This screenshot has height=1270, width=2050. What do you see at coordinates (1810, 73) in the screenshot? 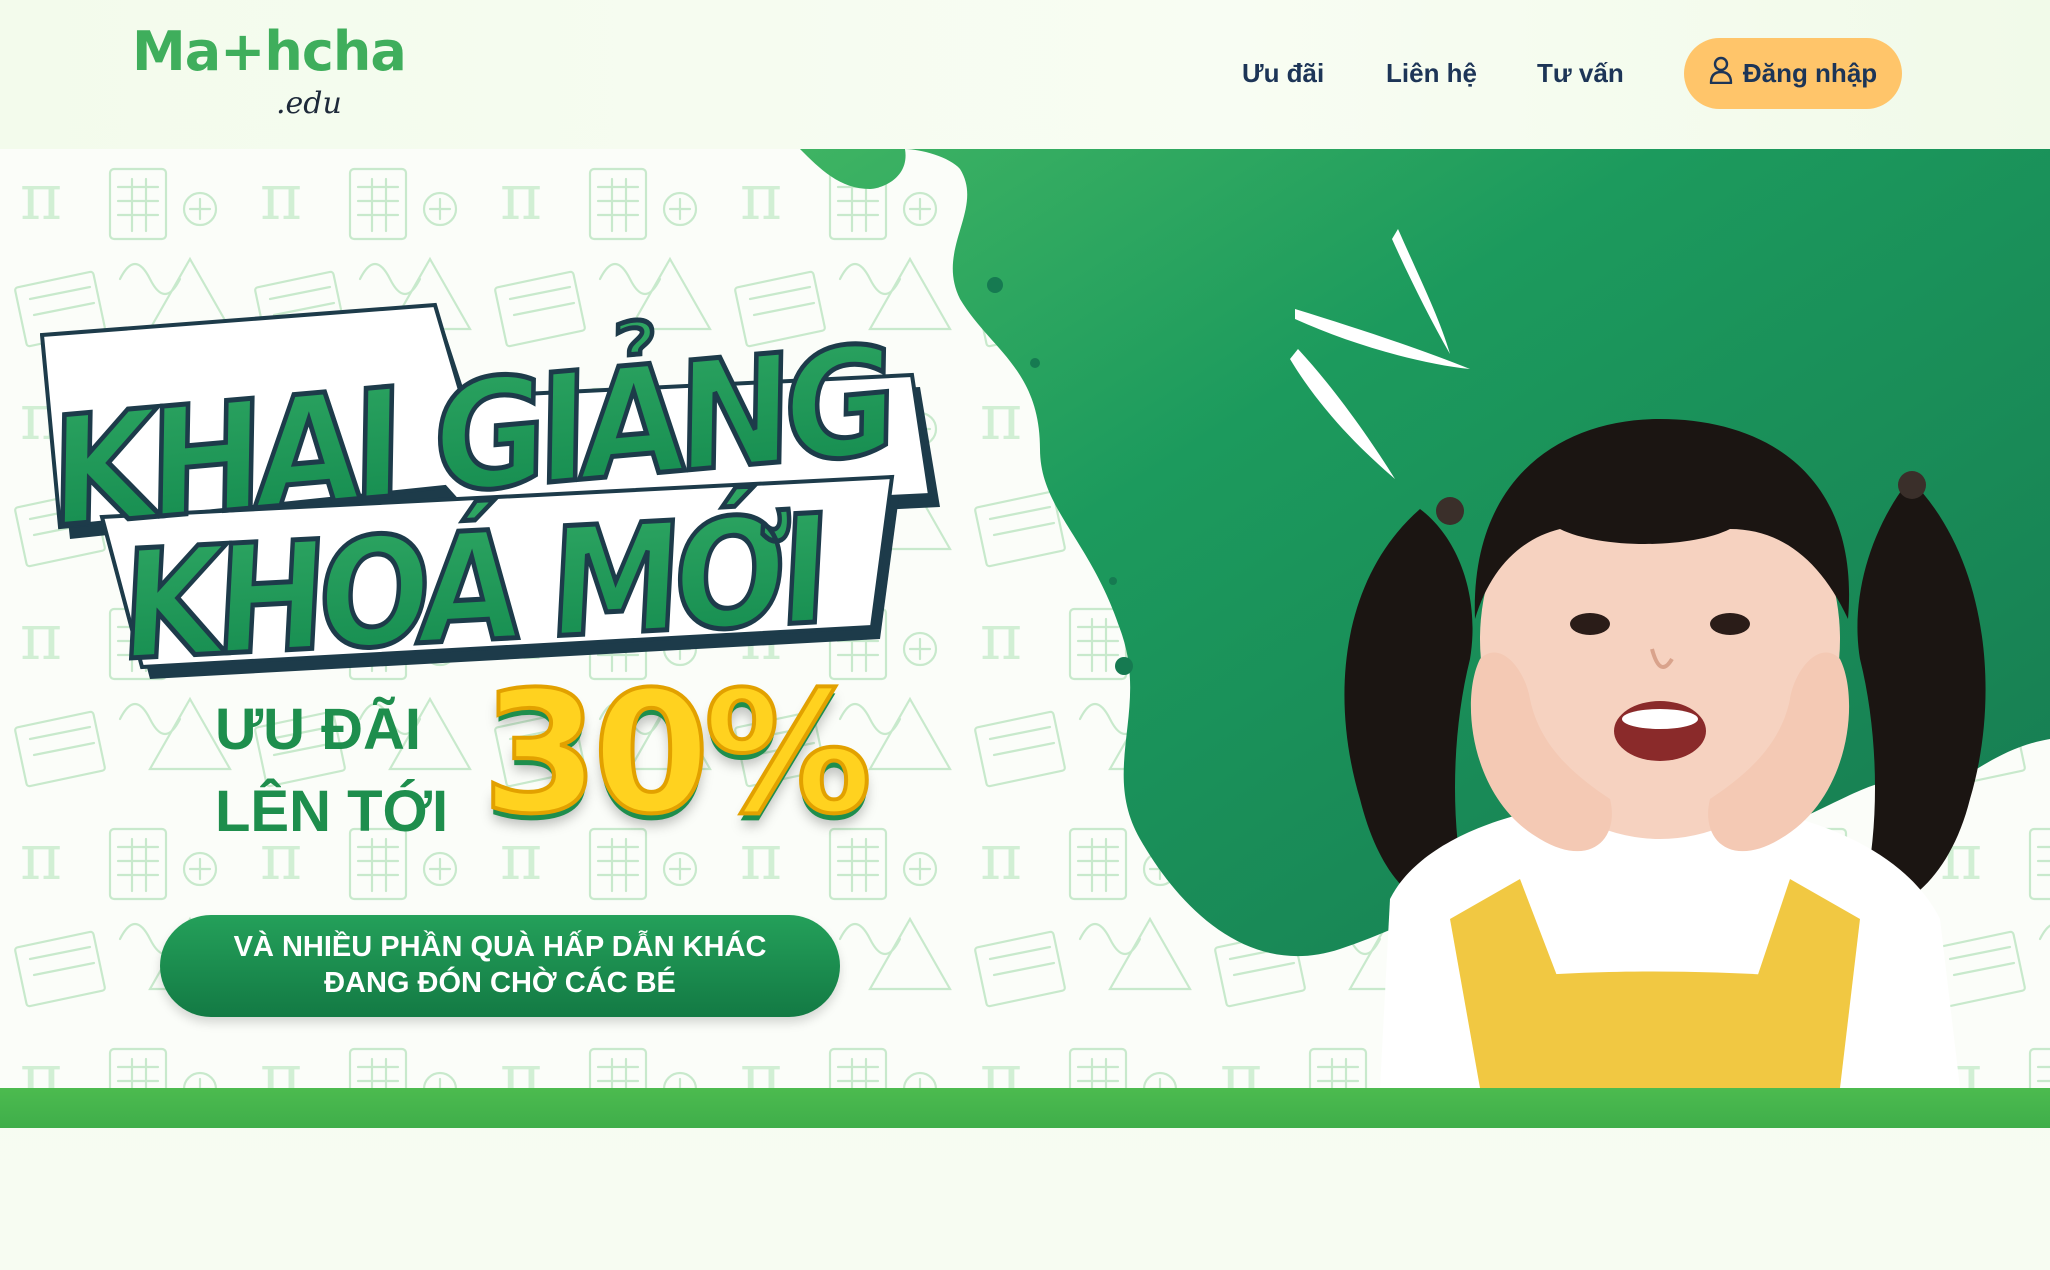
I see `login-label: Đăng nhập` at bounding box center [1810, 73].